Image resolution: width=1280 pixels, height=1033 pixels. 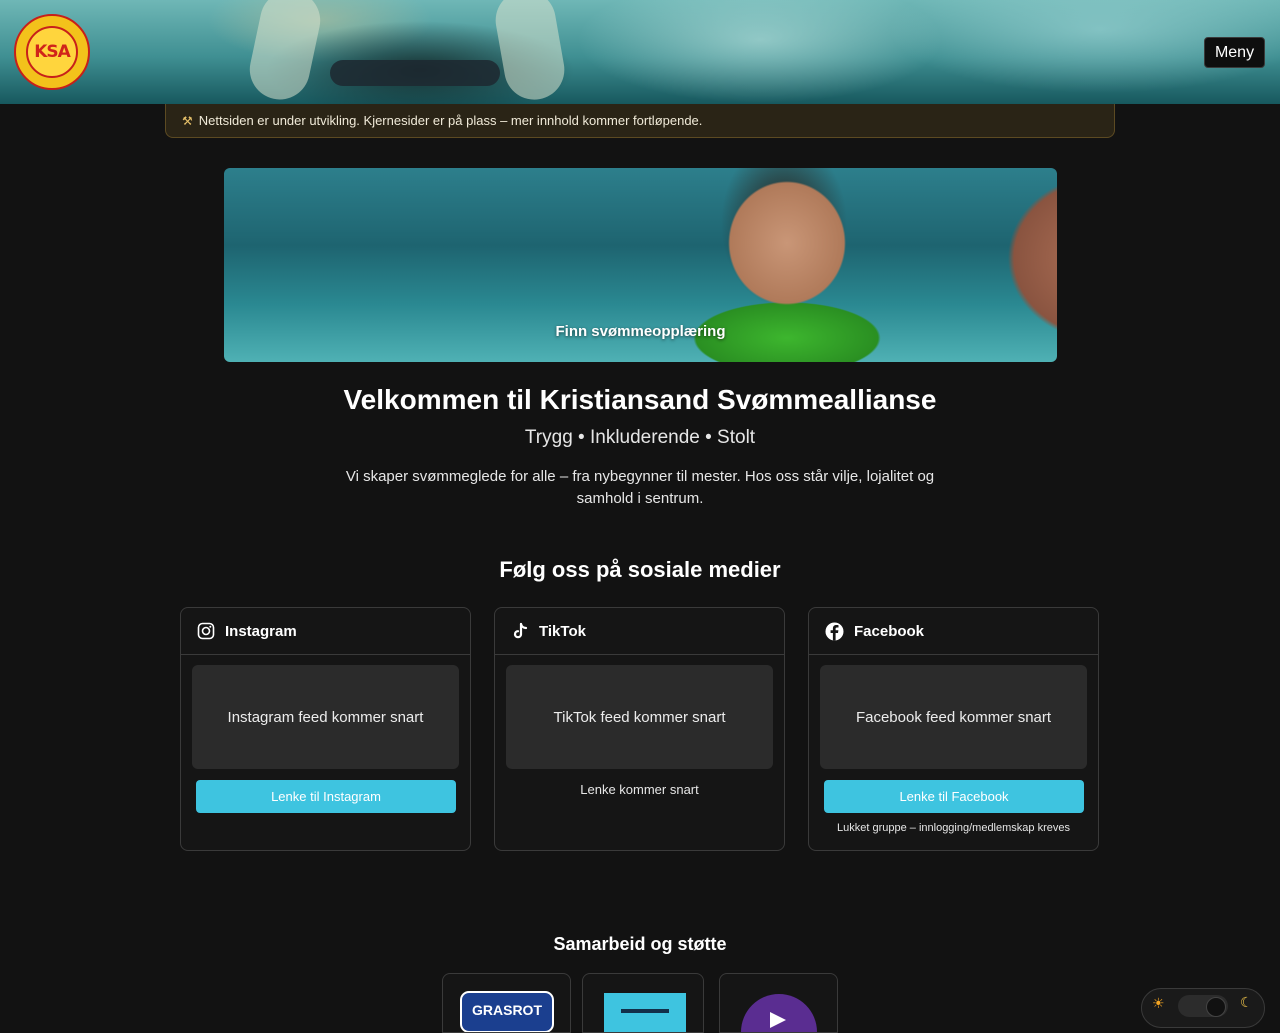 I want to click on instagram-card-title: Instagram, so click(x=261, y=631).